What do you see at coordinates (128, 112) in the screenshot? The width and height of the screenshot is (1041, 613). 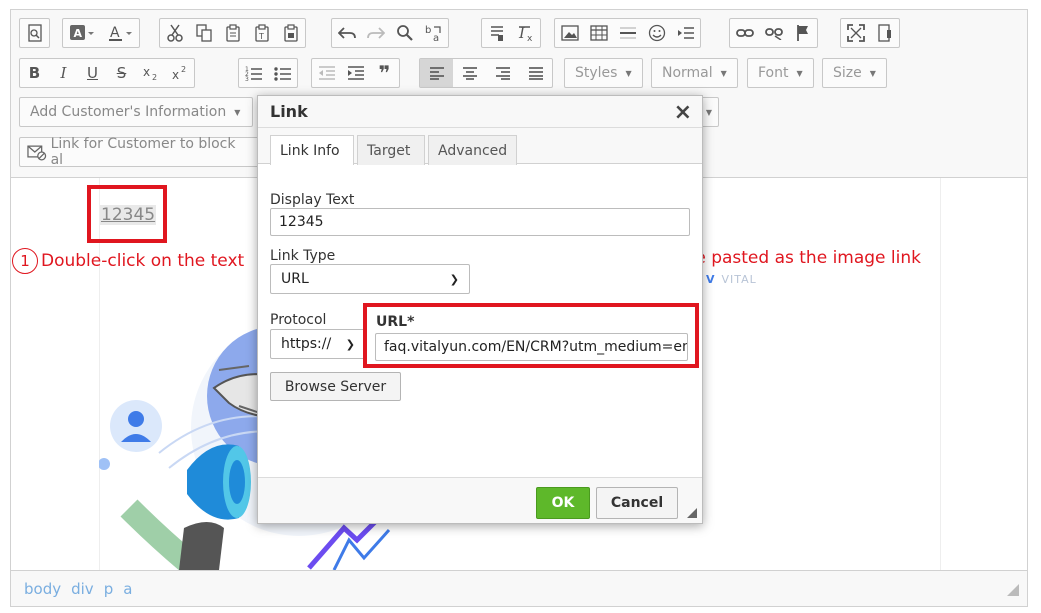 I see `customer-info-dropdown-label: Add Customer's Information` at bounding box center [128, 112].